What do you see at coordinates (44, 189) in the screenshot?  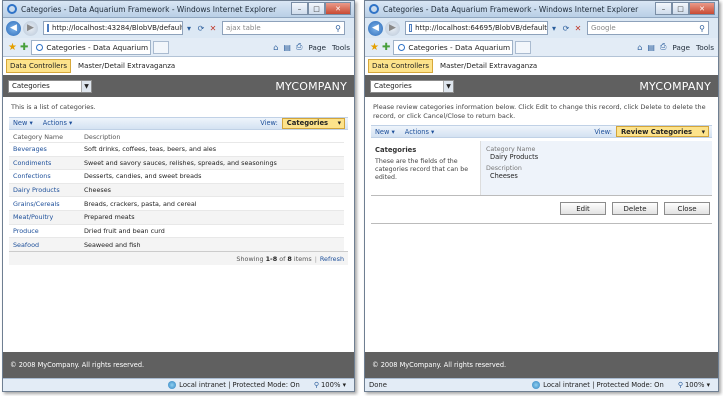 I see `category-name-link: Dairy Products` at bounding box center [44, 189].